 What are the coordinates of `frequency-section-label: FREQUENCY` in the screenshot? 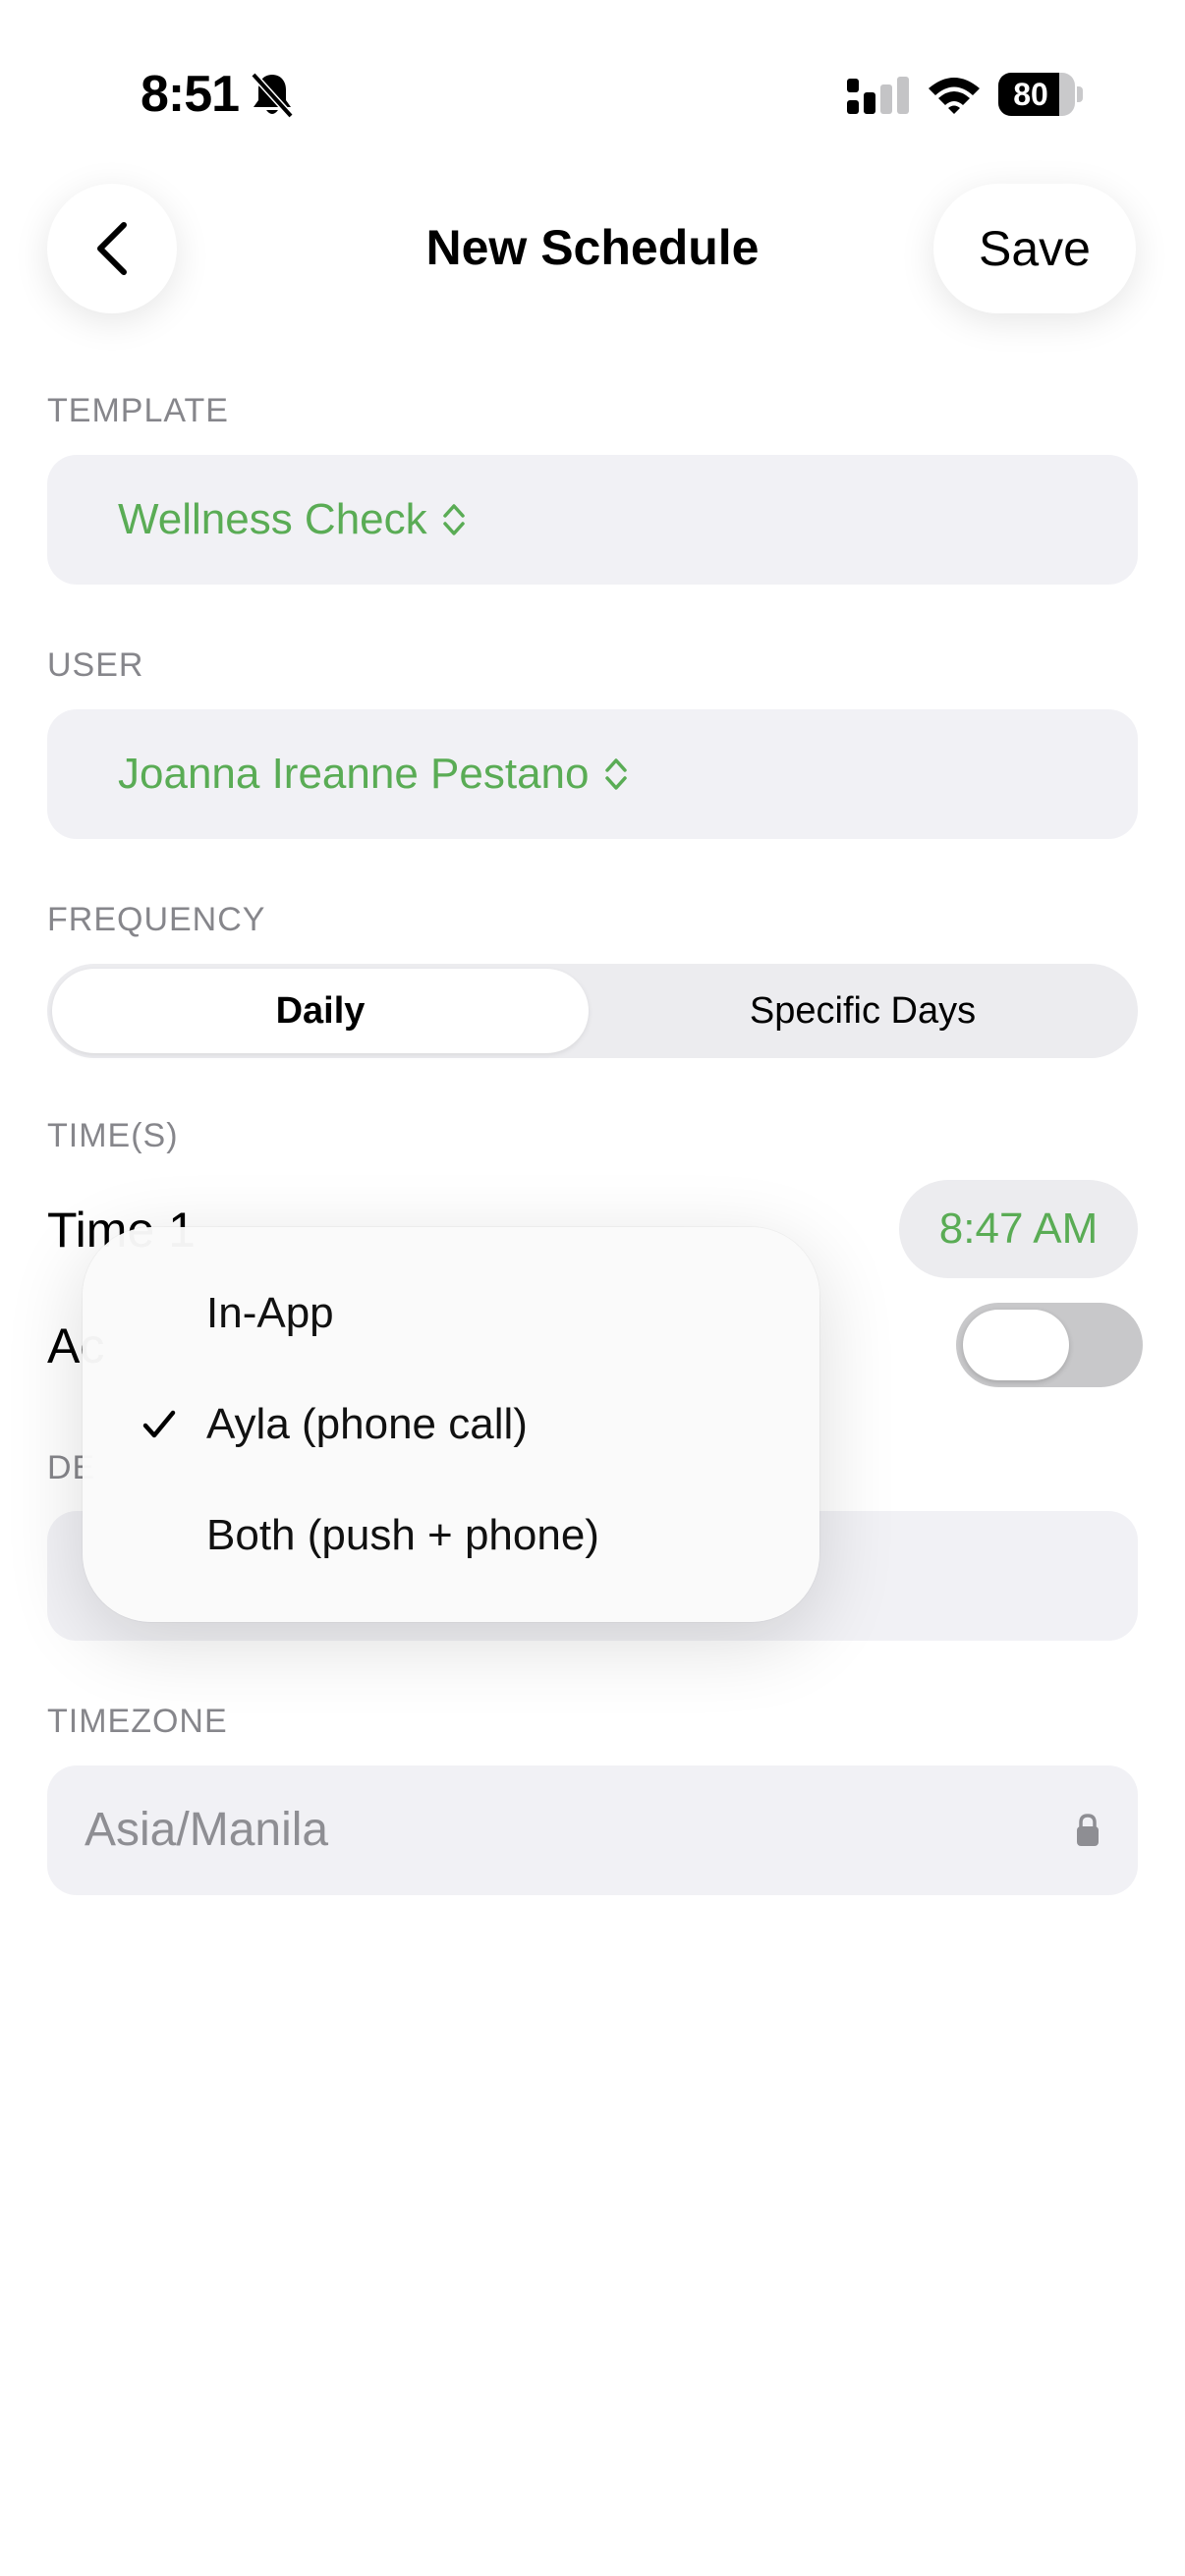 It's located at (156, 919).